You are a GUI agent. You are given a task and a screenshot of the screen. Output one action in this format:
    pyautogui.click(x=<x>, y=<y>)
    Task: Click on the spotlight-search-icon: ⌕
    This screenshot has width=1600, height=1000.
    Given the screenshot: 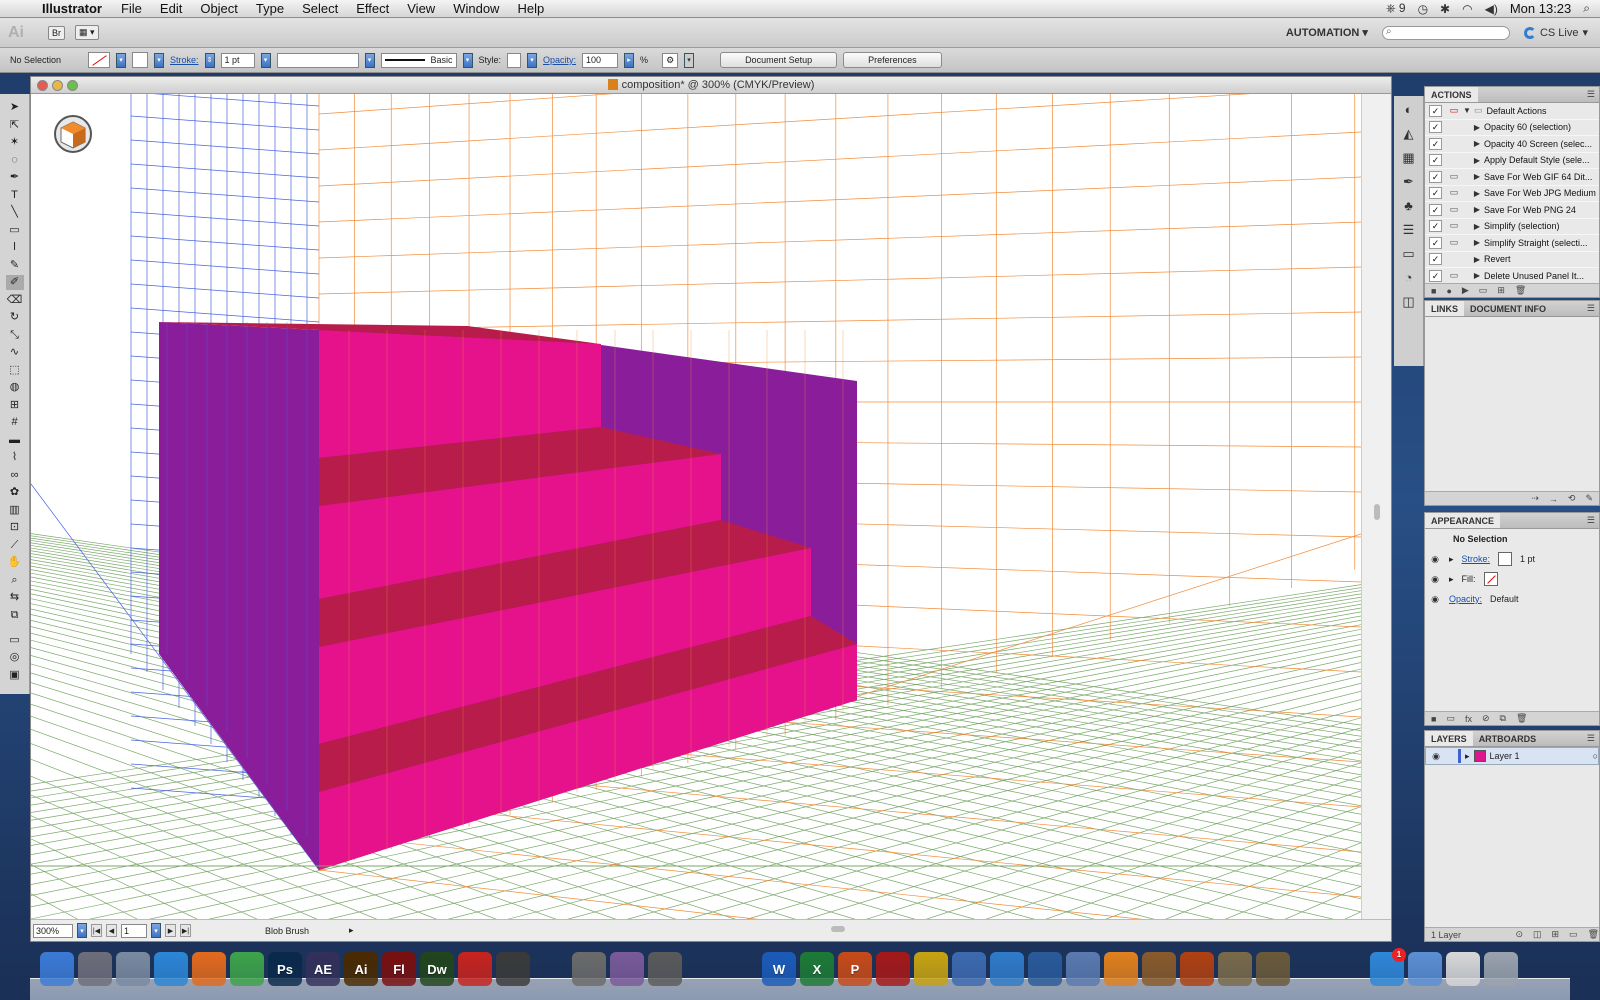 What is the action you would take?
    pyautogui.click(x=1586, y=8)
    